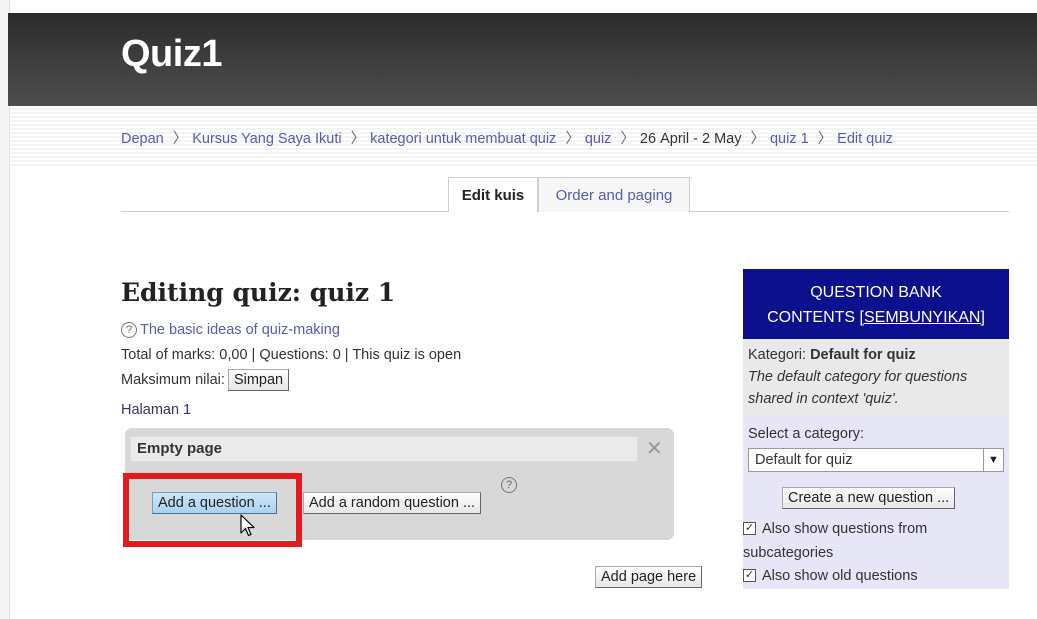 This screenshot has width=1037, height=619. What do you see at coordinates (922, 317) in the screenshot?
I see `hide-question-bank-link: [SEMBUNYIKAN]` at bounding box center [922, 317].